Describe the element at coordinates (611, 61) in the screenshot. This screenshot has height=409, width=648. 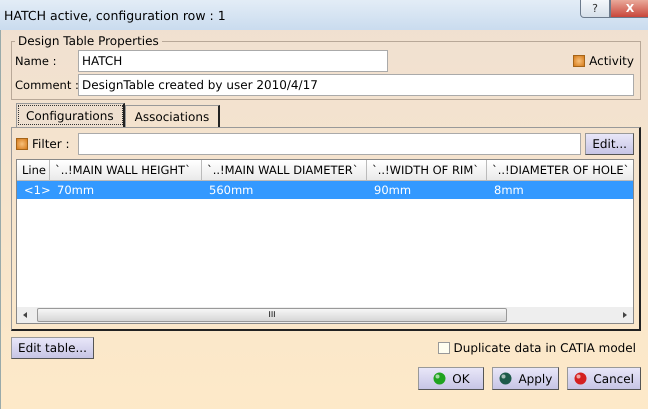
I see `activity-label: Activity` at that location.